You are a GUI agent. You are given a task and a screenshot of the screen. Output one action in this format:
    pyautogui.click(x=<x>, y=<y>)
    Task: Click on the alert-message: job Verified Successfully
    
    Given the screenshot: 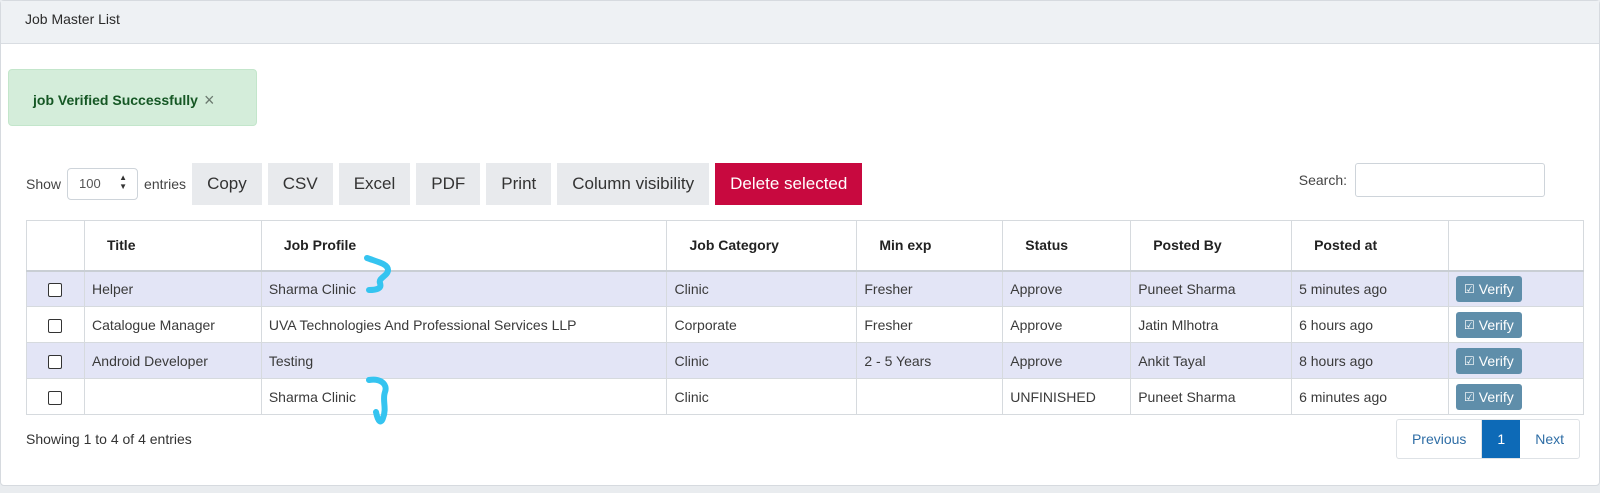 What is the action you would take?
    pyautogui.click(x=115, y=100)
    